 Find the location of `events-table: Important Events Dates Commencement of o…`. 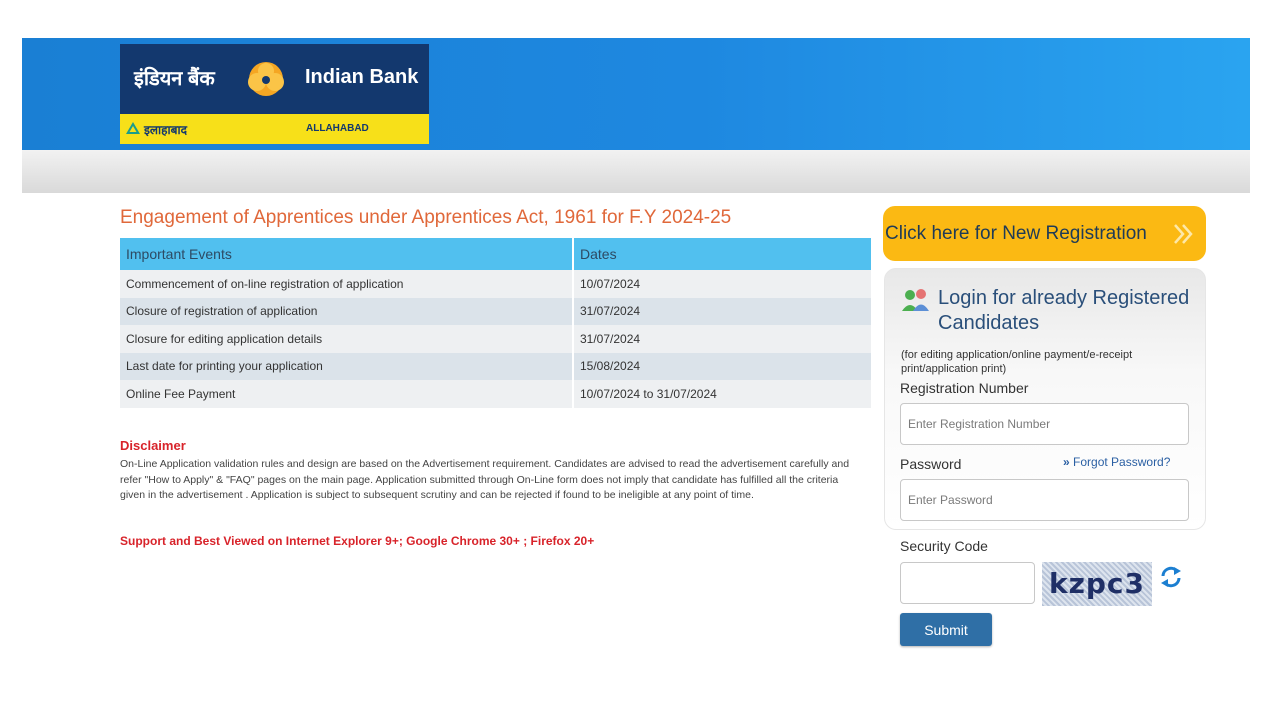

events-table: Important Events Dates Commencement of o… is located at coordinates (496, 323).